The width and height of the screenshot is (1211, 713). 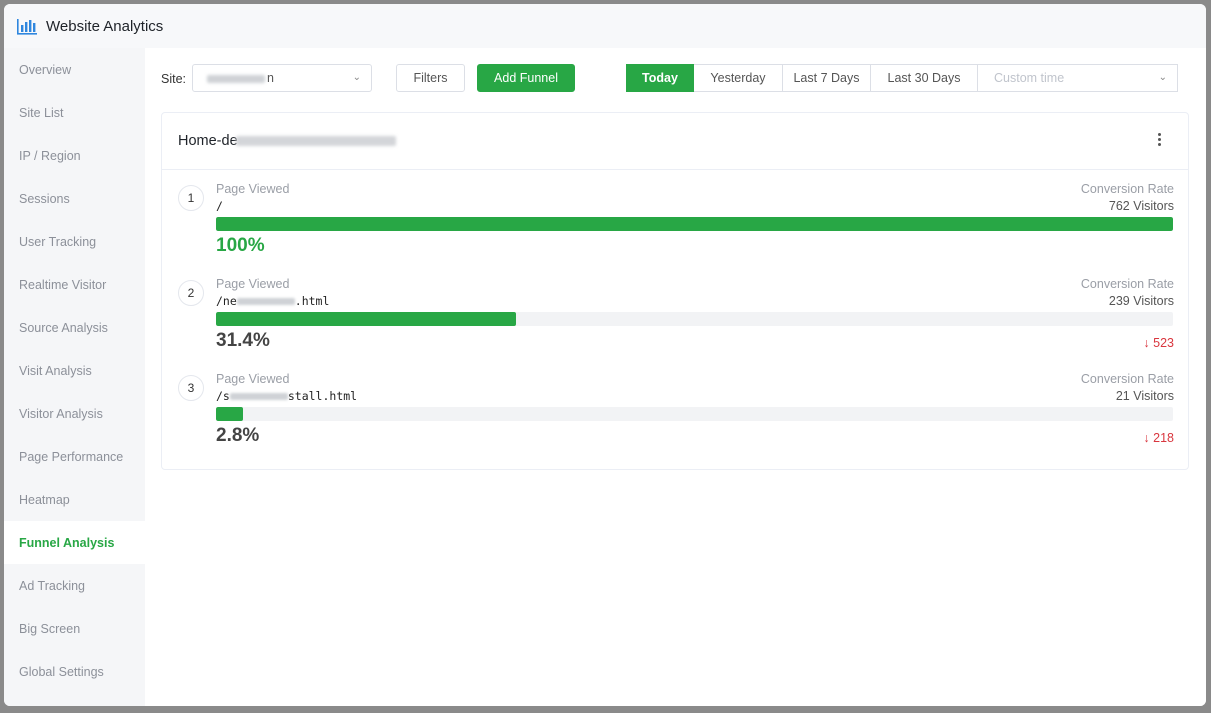 I want to click on sidebar-item-heatmap: Heatmap, so click(x=74, y=499).